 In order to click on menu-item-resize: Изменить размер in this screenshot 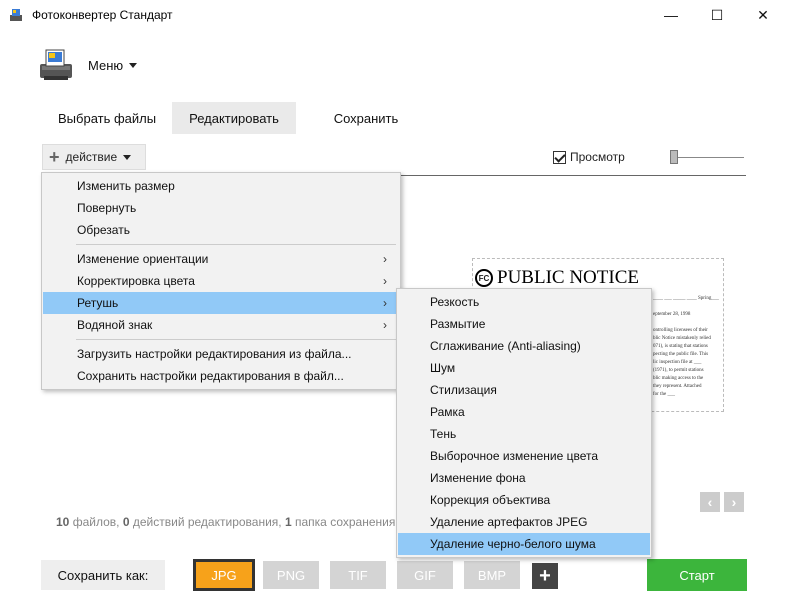, I will do `click(221, 186)`.